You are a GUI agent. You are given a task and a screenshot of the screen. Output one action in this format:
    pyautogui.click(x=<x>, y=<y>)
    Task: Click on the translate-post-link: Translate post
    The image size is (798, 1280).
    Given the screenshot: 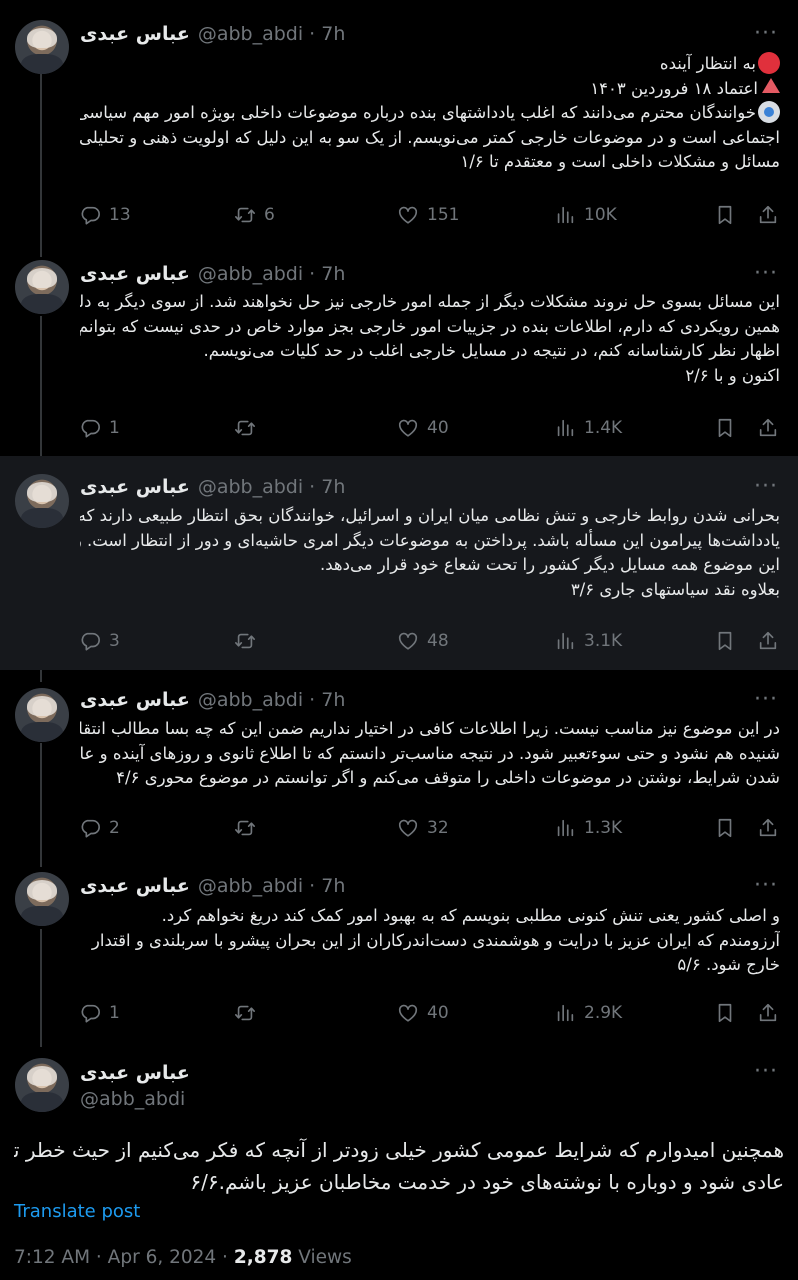 What is the action you would take?
    pyautogui.click(x=77, y=1212)
    